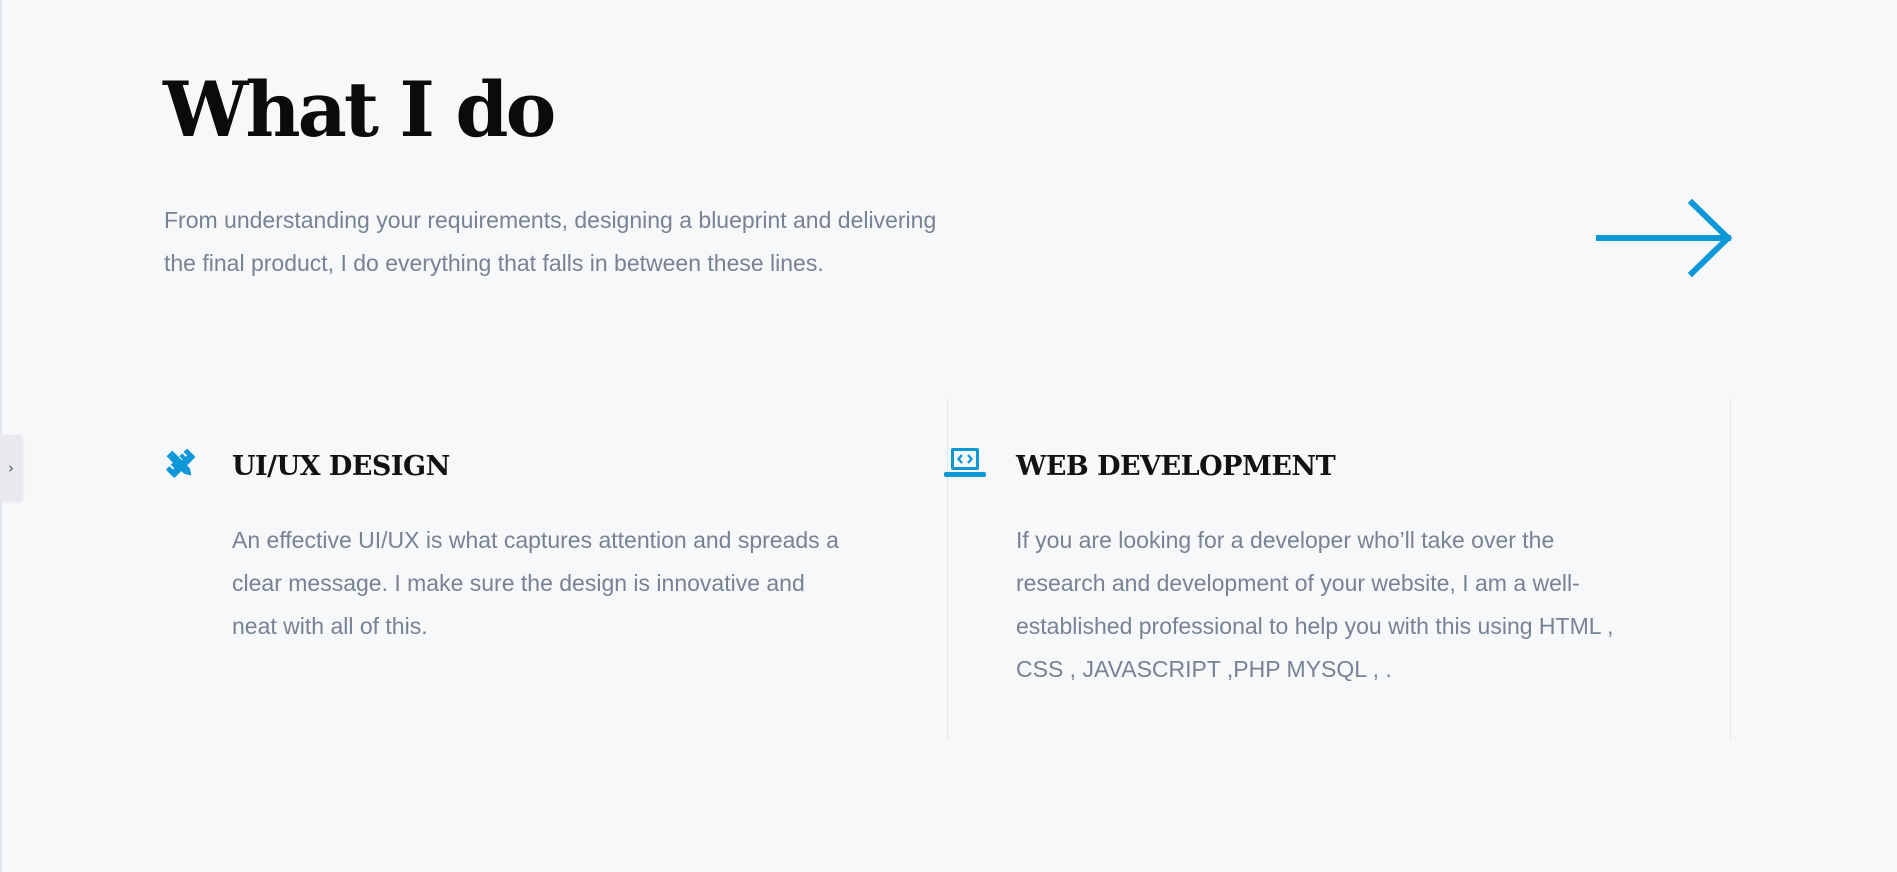 The image size is (1897, 872). I want to click on laptop-code-icon, so click(965, 462).